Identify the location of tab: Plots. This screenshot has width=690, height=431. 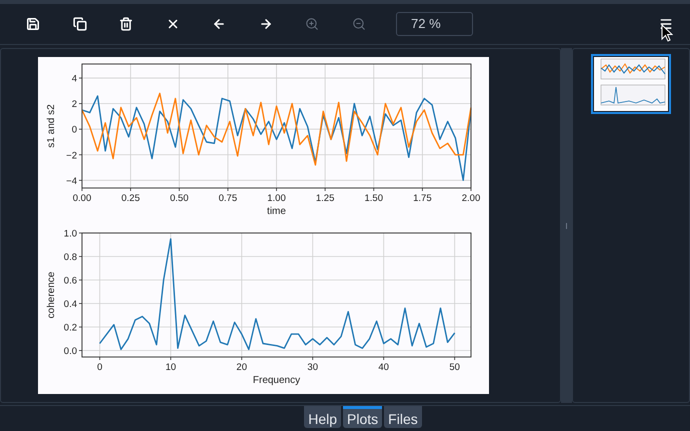
(362, 417).